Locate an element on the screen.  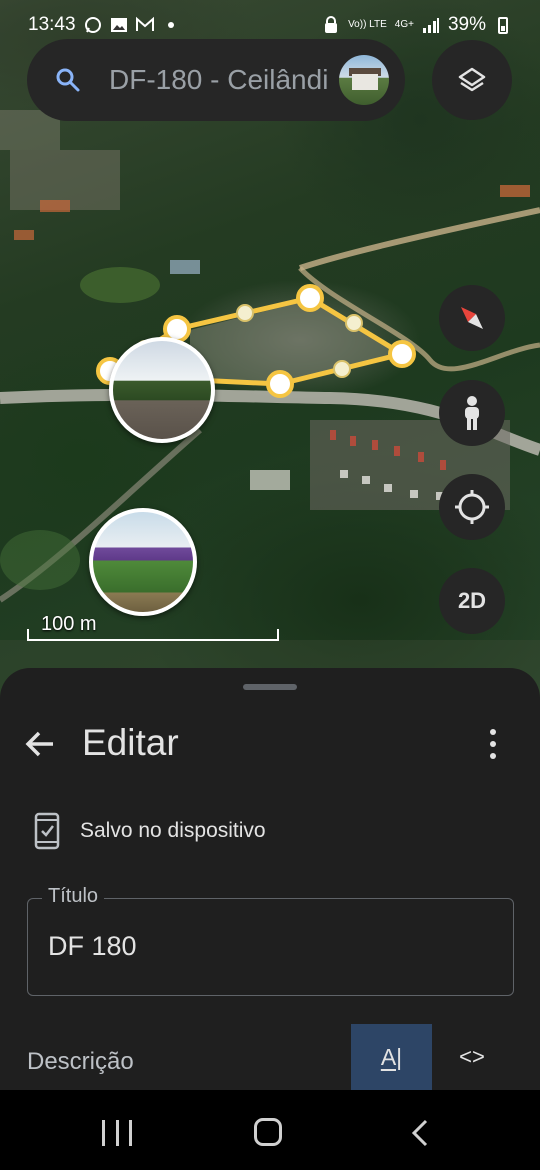
title-field: Título DF 180 is located at coordinates (270, 940).